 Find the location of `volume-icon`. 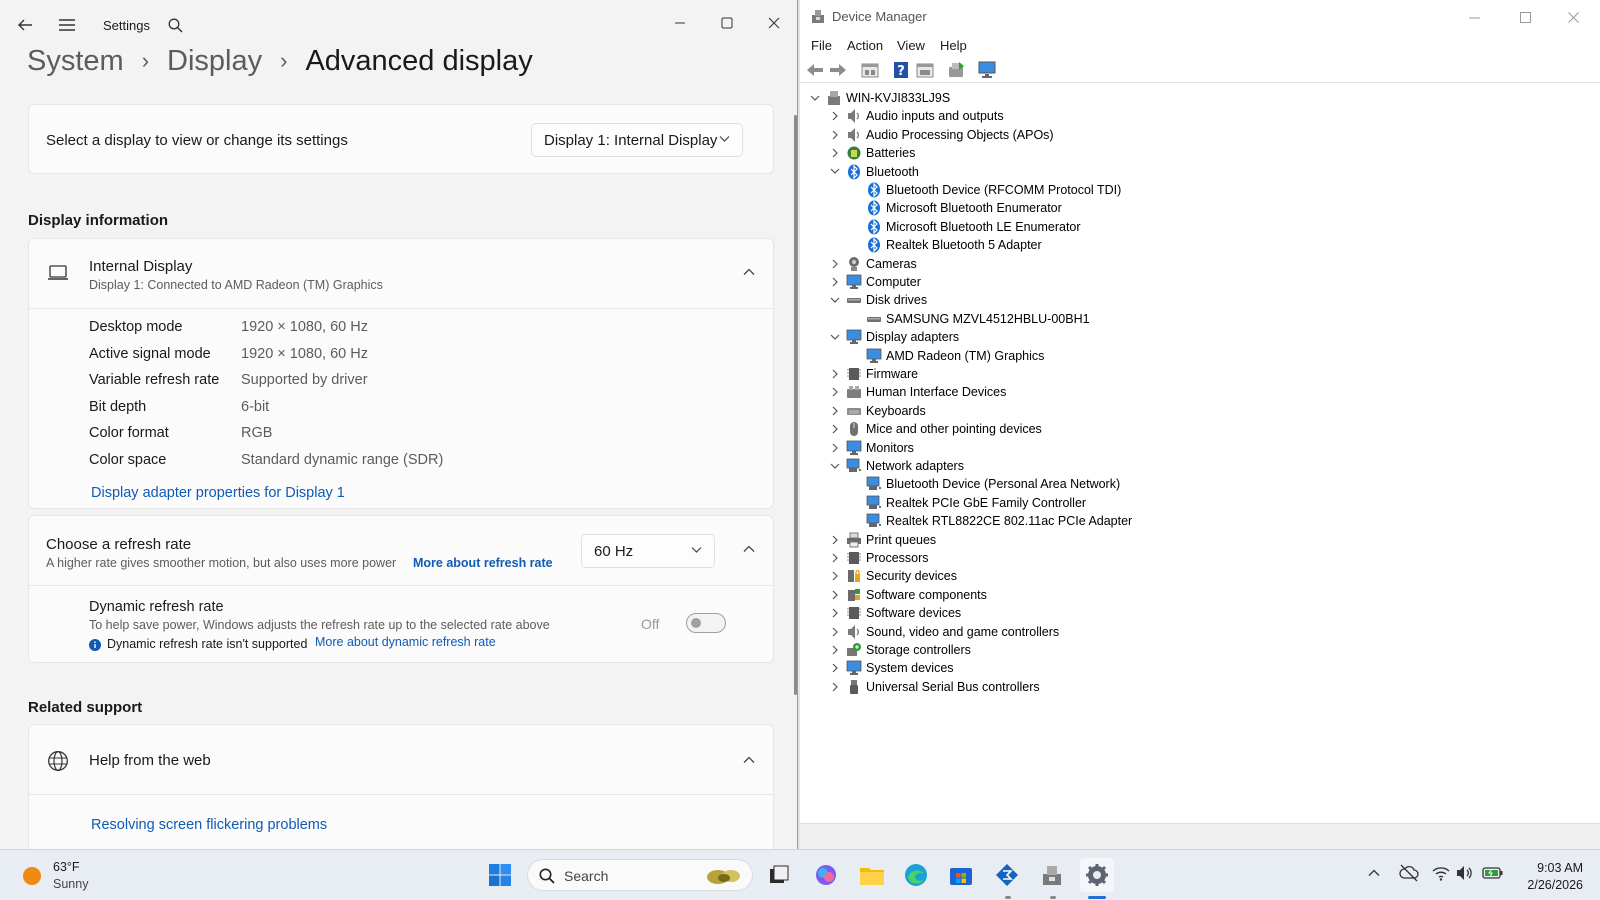

volume-icon is located at coordinates (1465, 873).